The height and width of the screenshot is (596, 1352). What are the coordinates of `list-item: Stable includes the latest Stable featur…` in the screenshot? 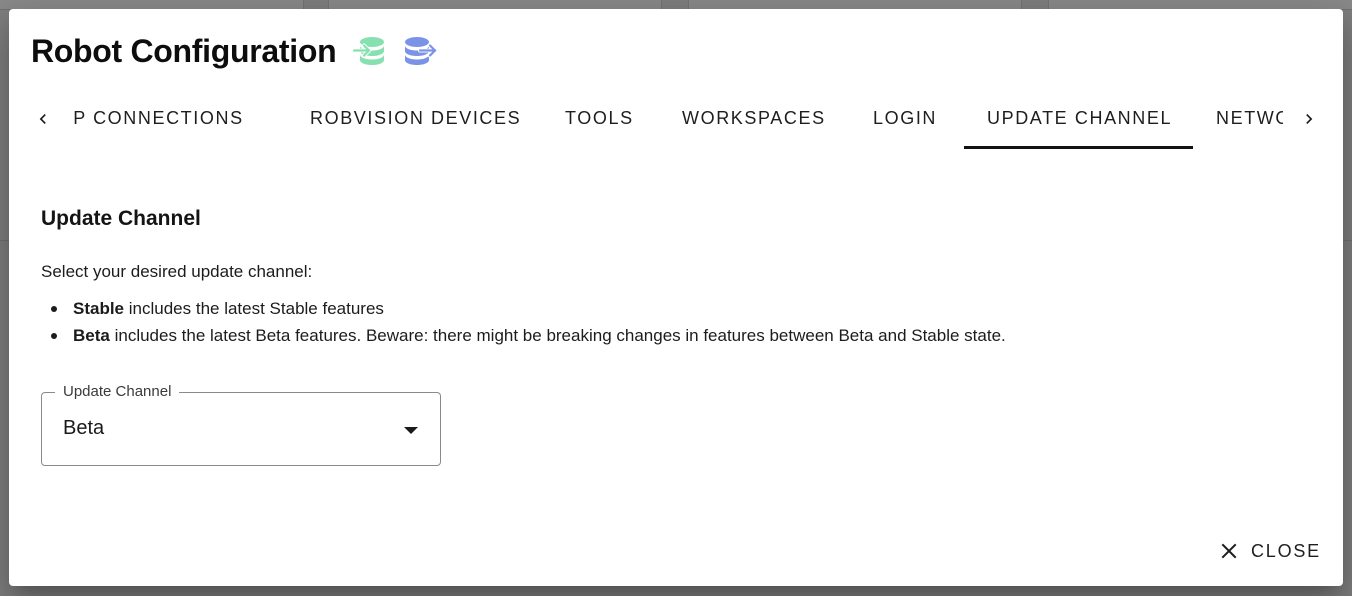 It's located at (676, 308).